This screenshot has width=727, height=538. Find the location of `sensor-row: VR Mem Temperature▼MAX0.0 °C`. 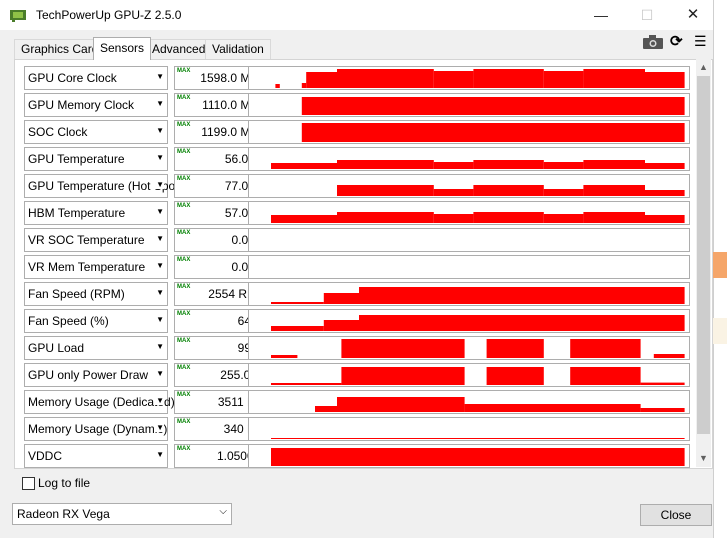

sensor-row: VR Mem Temperature▼MAX0.0 °C is located at coordinates (357, 267).